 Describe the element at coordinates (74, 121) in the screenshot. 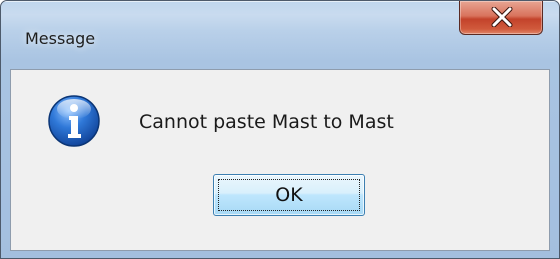

I see `information-icon` at that location.